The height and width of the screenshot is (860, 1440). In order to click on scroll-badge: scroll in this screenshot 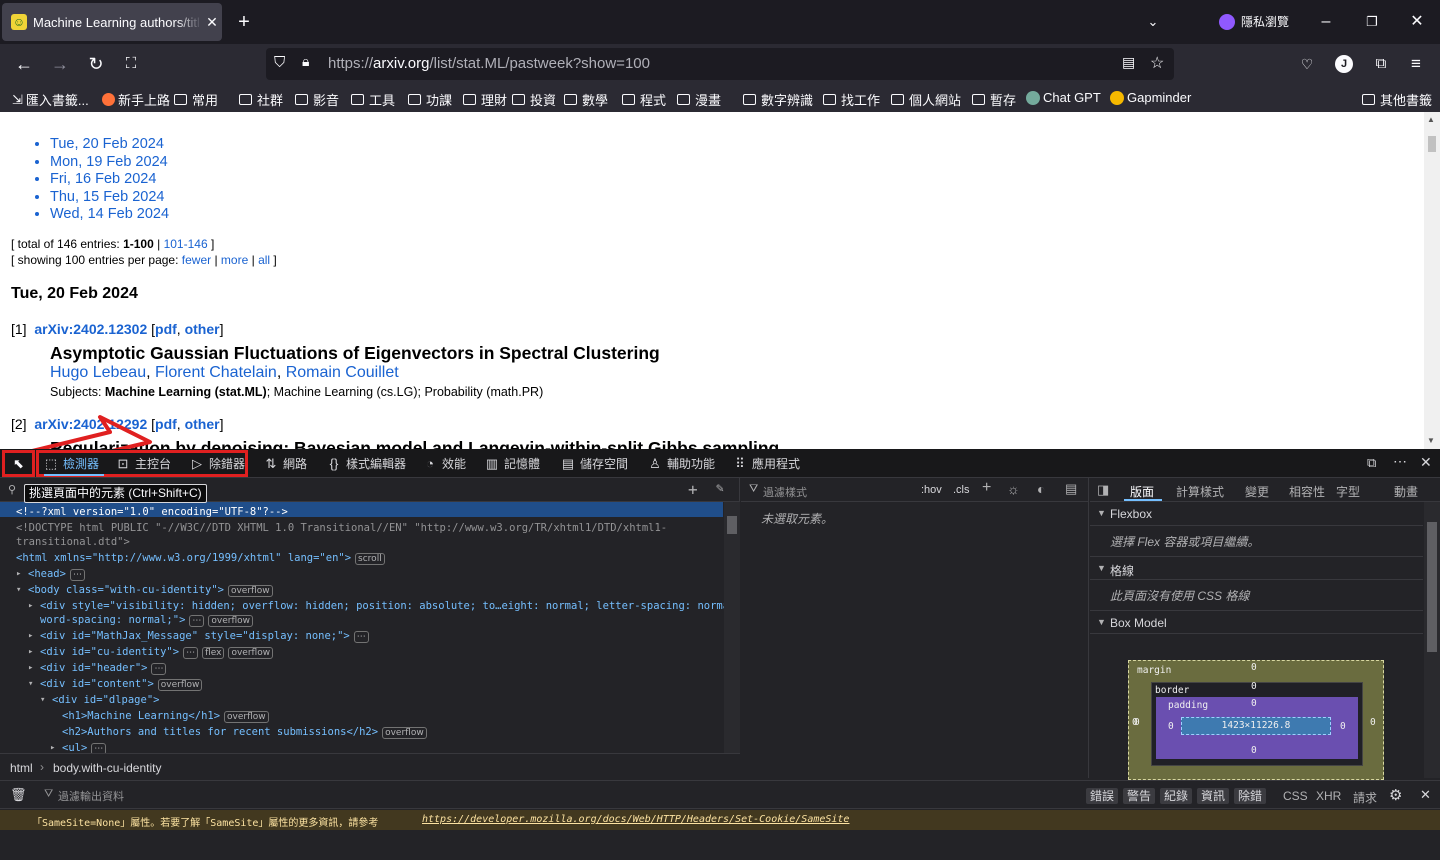, I will do `click(370, 559)`.